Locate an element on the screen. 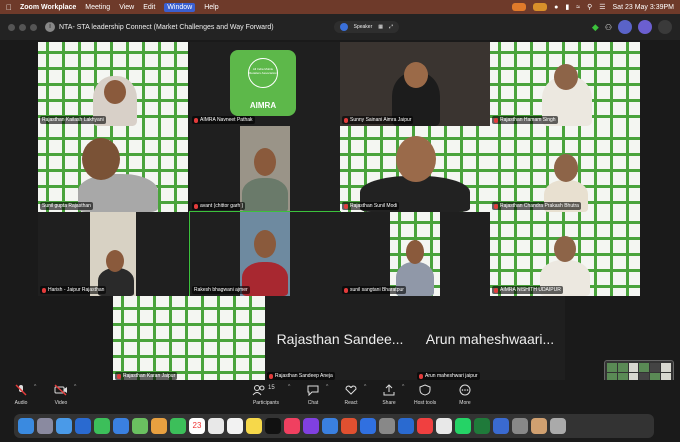 The width and height of the screenshot is (680, 442). participant-name-label: Sunil gupta Rajasthan is located at coordinates (66, 206).